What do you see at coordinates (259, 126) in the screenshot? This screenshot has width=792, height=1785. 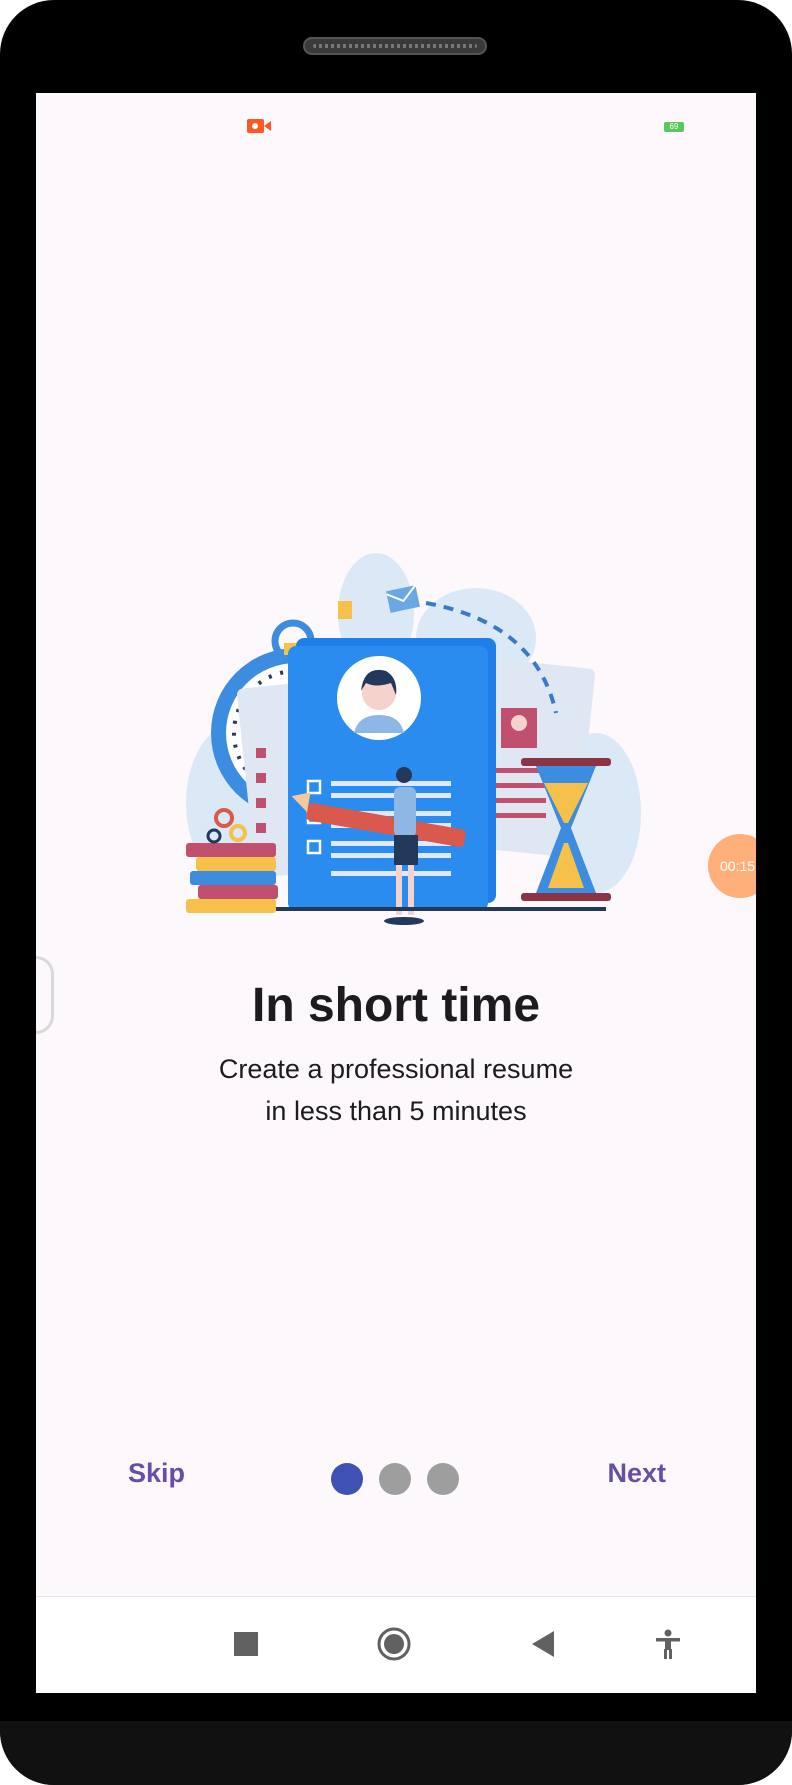 I see `screen-record-icon` at bounding box center [259, 126].